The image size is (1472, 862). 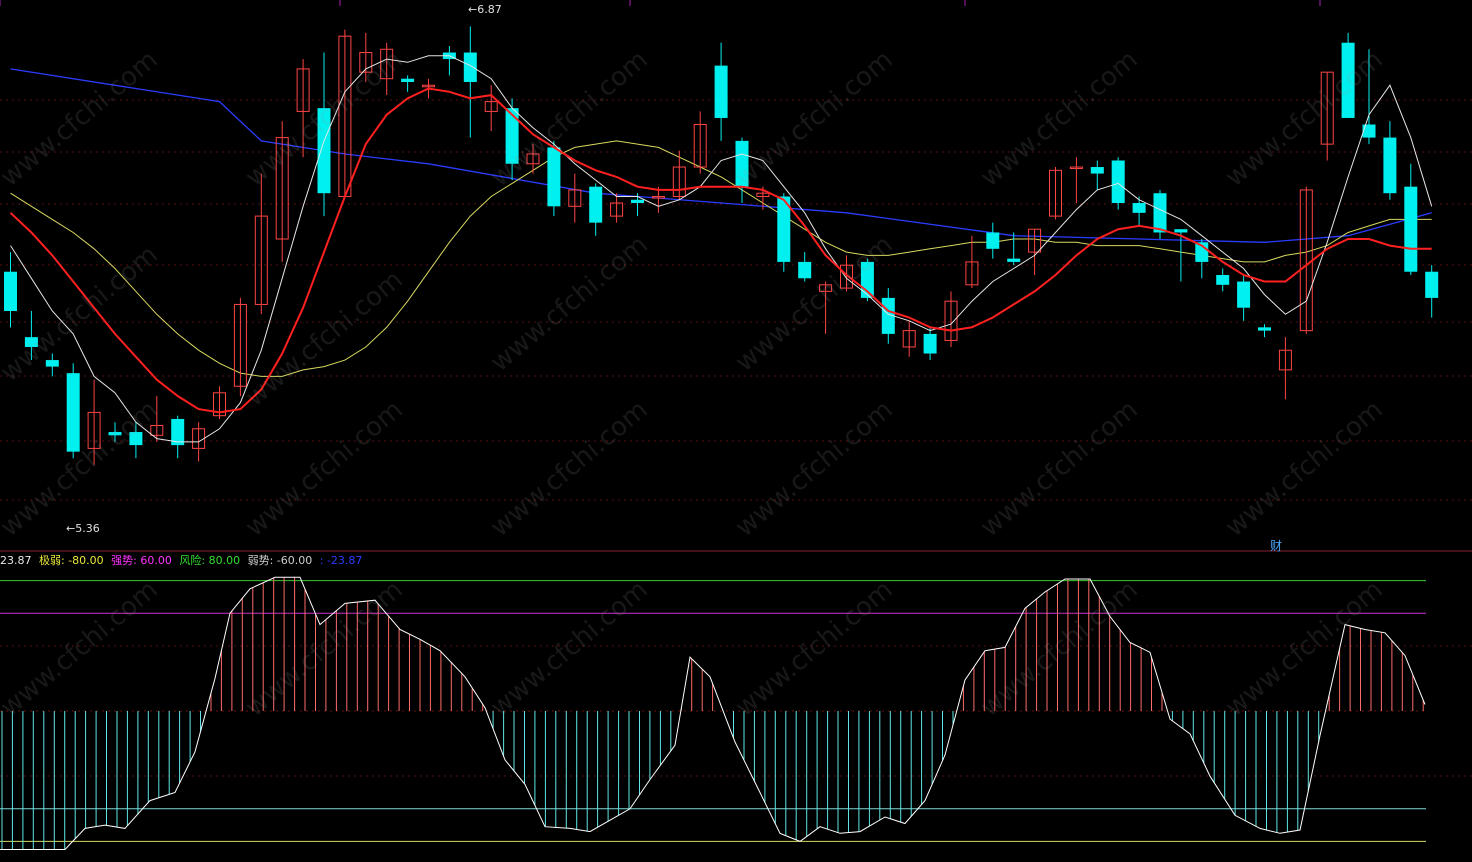 I want to click on legend-risk: 风险: 80.00, so click(x=210, y=560).